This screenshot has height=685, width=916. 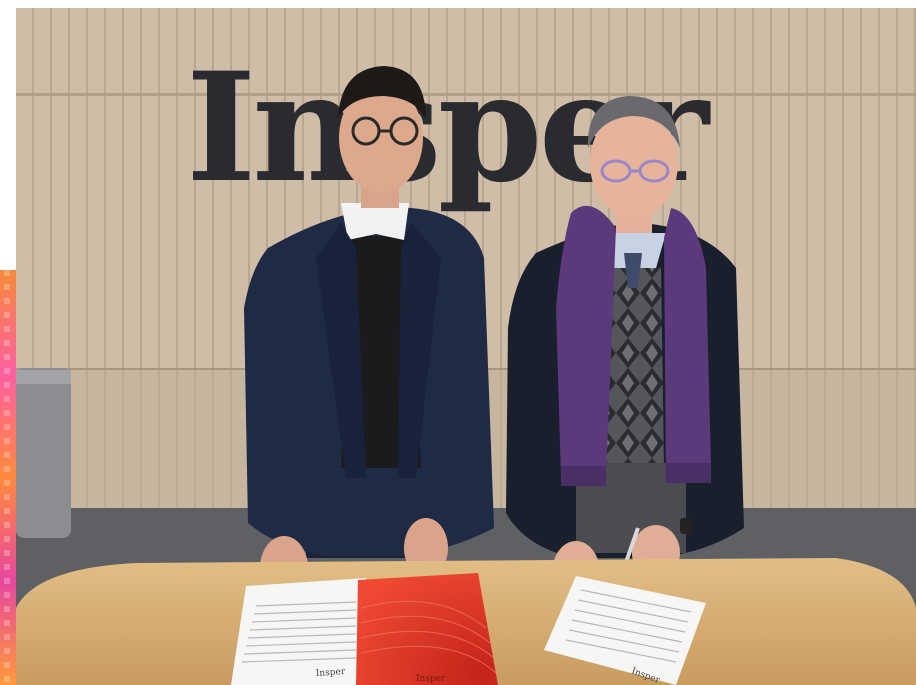 What do you see at coordinates (331, 673) in the screenshot?
I see `document-left-mark: Insper` at bounding box center [331, 673].